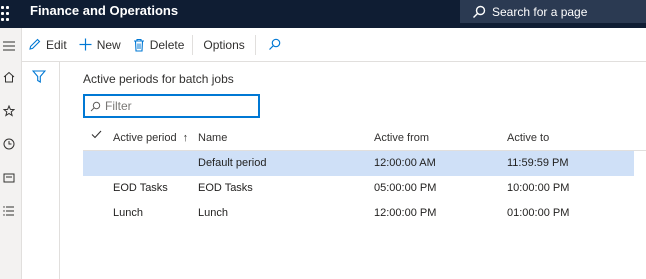 The height and width of the screenshot is (279, 646). I want to click on trash-icon, so click(138, 45).